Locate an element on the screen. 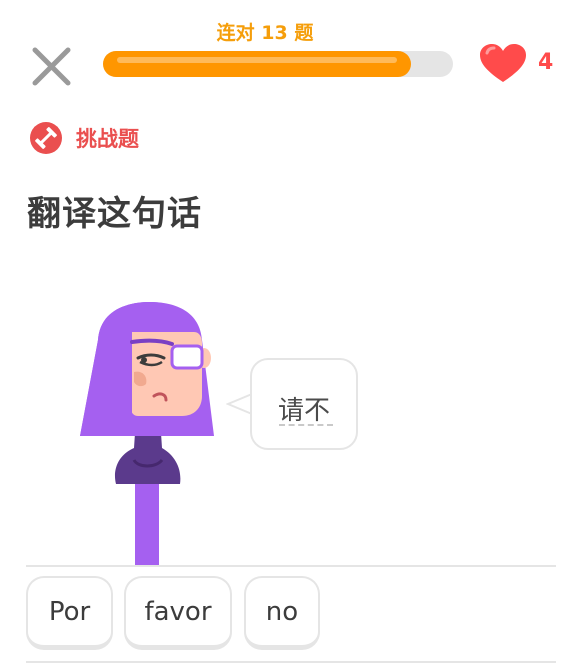  hearts-counter: 4 is located at coordinates (523, 64).